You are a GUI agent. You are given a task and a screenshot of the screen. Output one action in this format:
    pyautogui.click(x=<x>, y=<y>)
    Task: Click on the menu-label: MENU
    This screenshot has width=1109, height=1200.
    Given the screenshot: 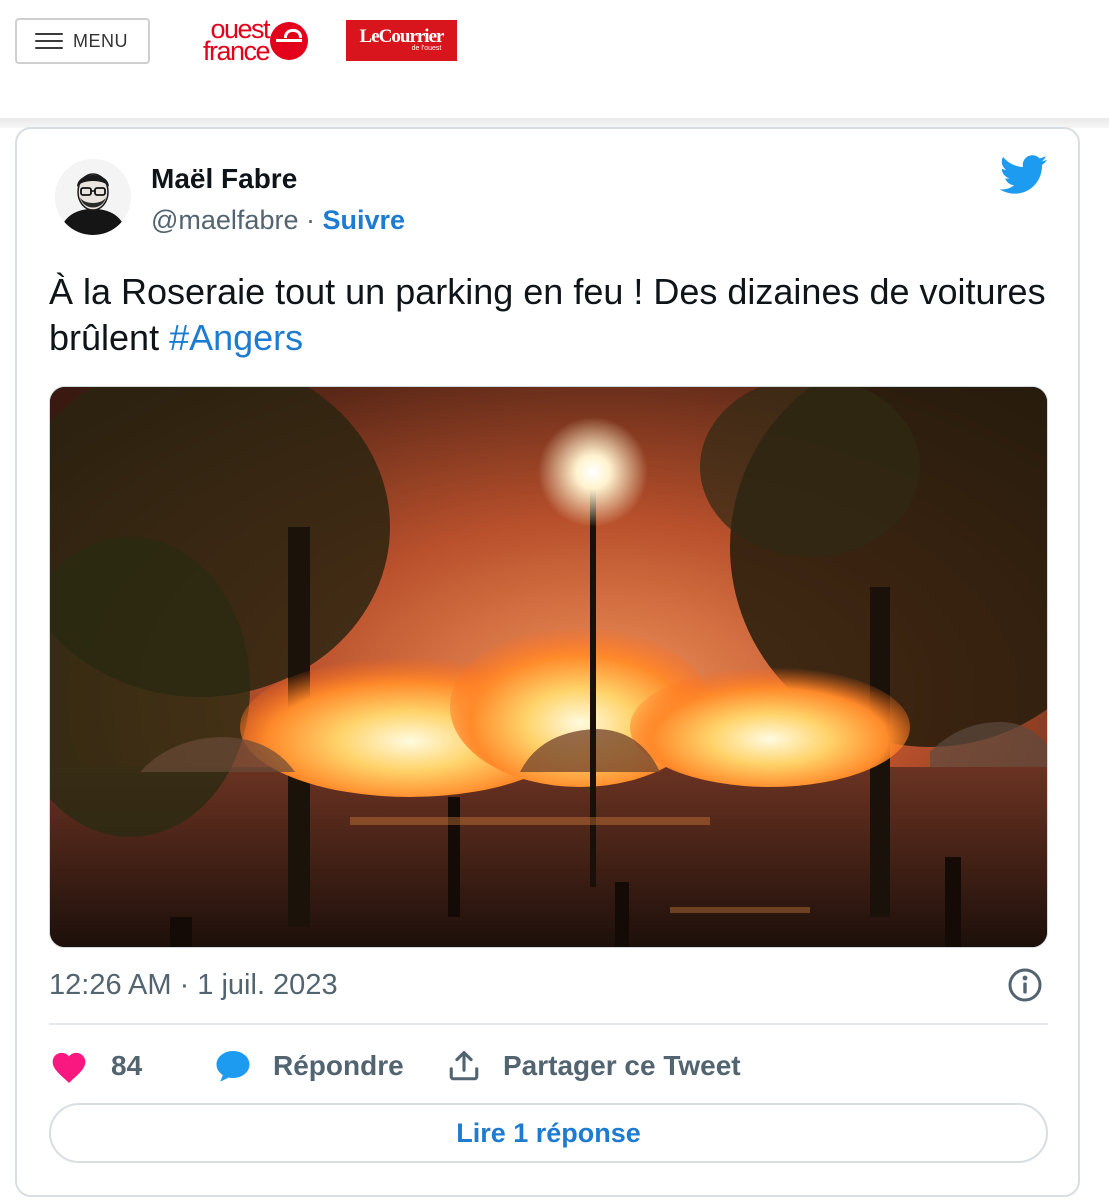 What is the action you would take?
    pyautogui.click(x=100, y=40)
    